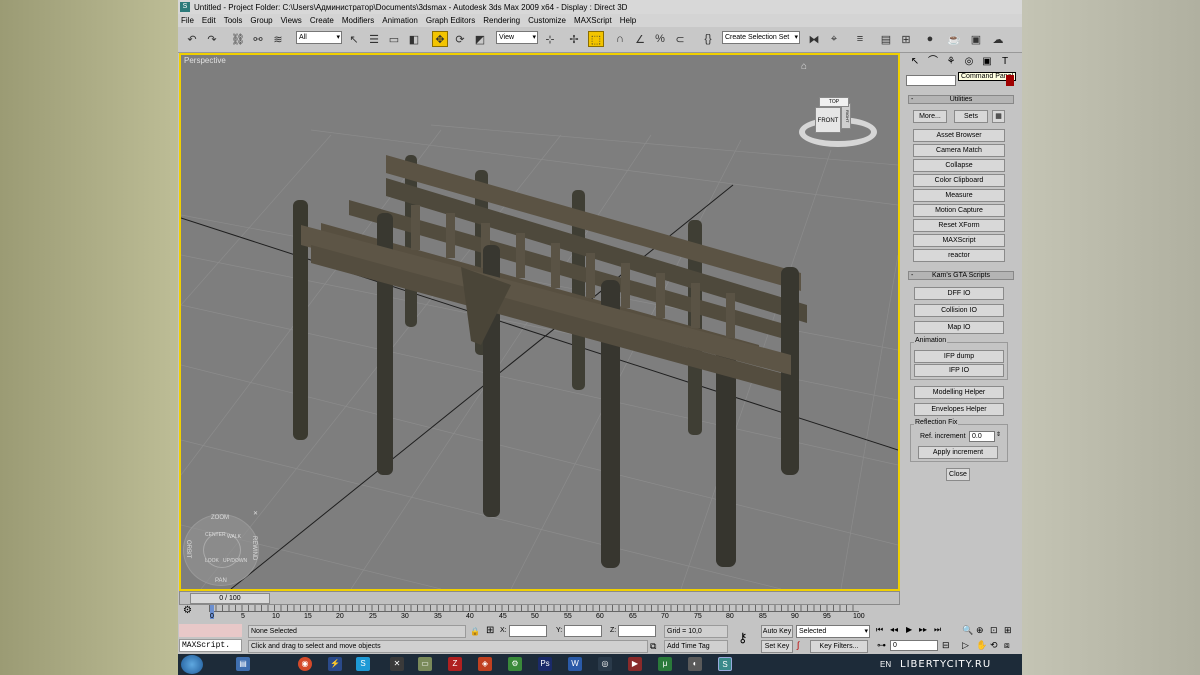 This screenshot has width=1200, height=675. What do you see at coordinates (210, 630) in the screenshot?
I see `maxscript-listener-pink` at bounding box center [210, 630].